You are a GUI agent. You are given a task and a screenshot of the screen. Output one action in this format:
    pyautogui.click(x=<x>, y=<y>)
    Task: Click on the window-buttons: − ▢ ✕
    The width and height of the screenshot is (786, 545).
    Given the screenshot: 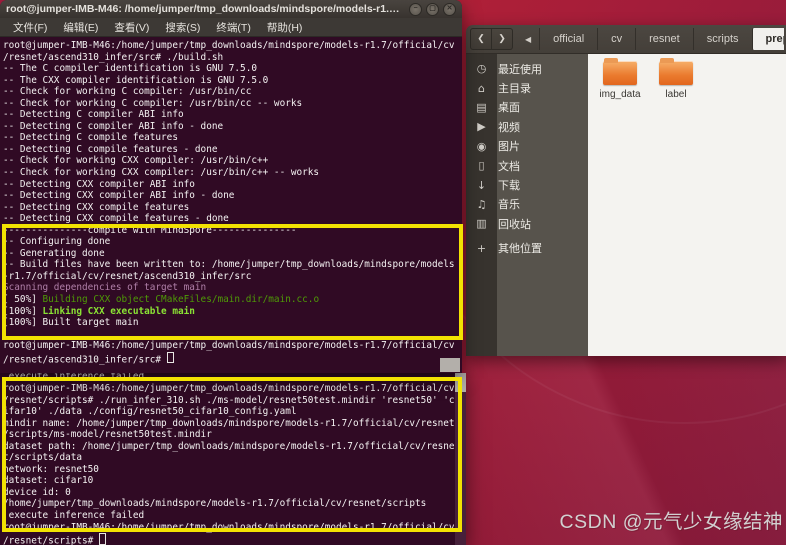 What is the action you would take?
    pyautogui.click(x=432, y=9)
    